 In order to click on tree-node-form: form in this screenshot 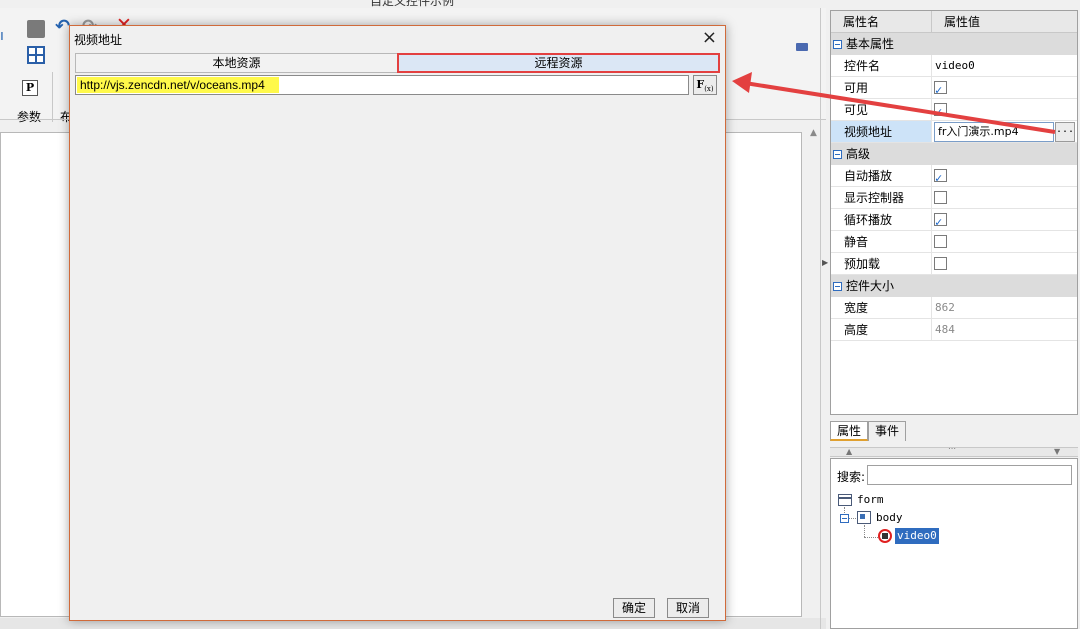, I will do `click(870, 500)`.